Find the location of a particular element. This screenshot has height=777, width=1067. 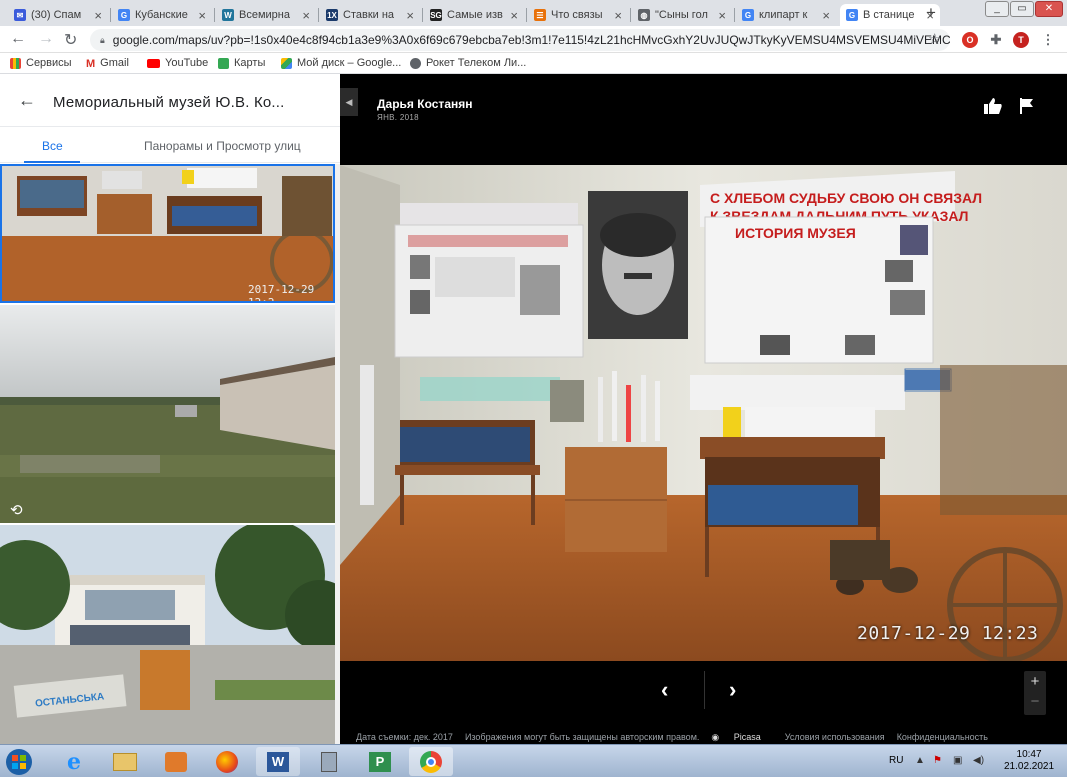

photo-filter-tabs: Все Панорамы и Просмотр улиц is located at coordinates (170, 145).